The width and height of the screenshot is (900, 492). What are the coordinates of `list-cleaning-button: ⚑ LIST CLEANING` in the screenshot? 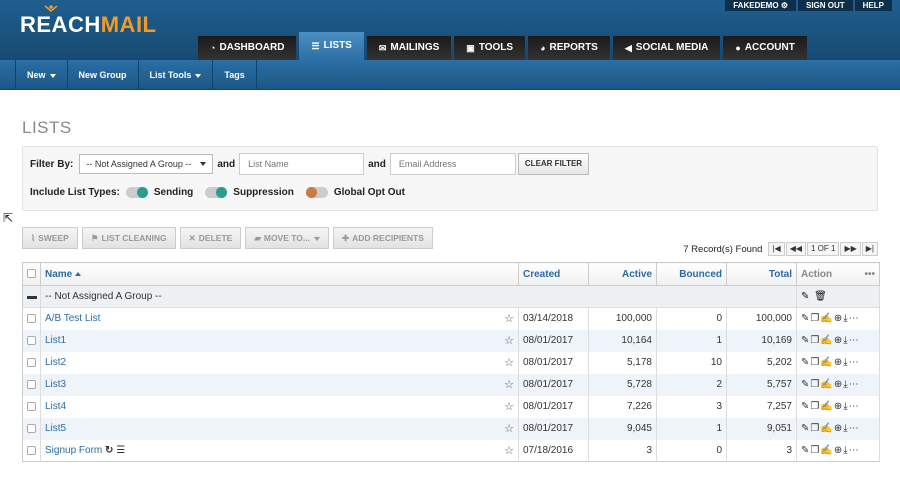 It's located at (128, 238).